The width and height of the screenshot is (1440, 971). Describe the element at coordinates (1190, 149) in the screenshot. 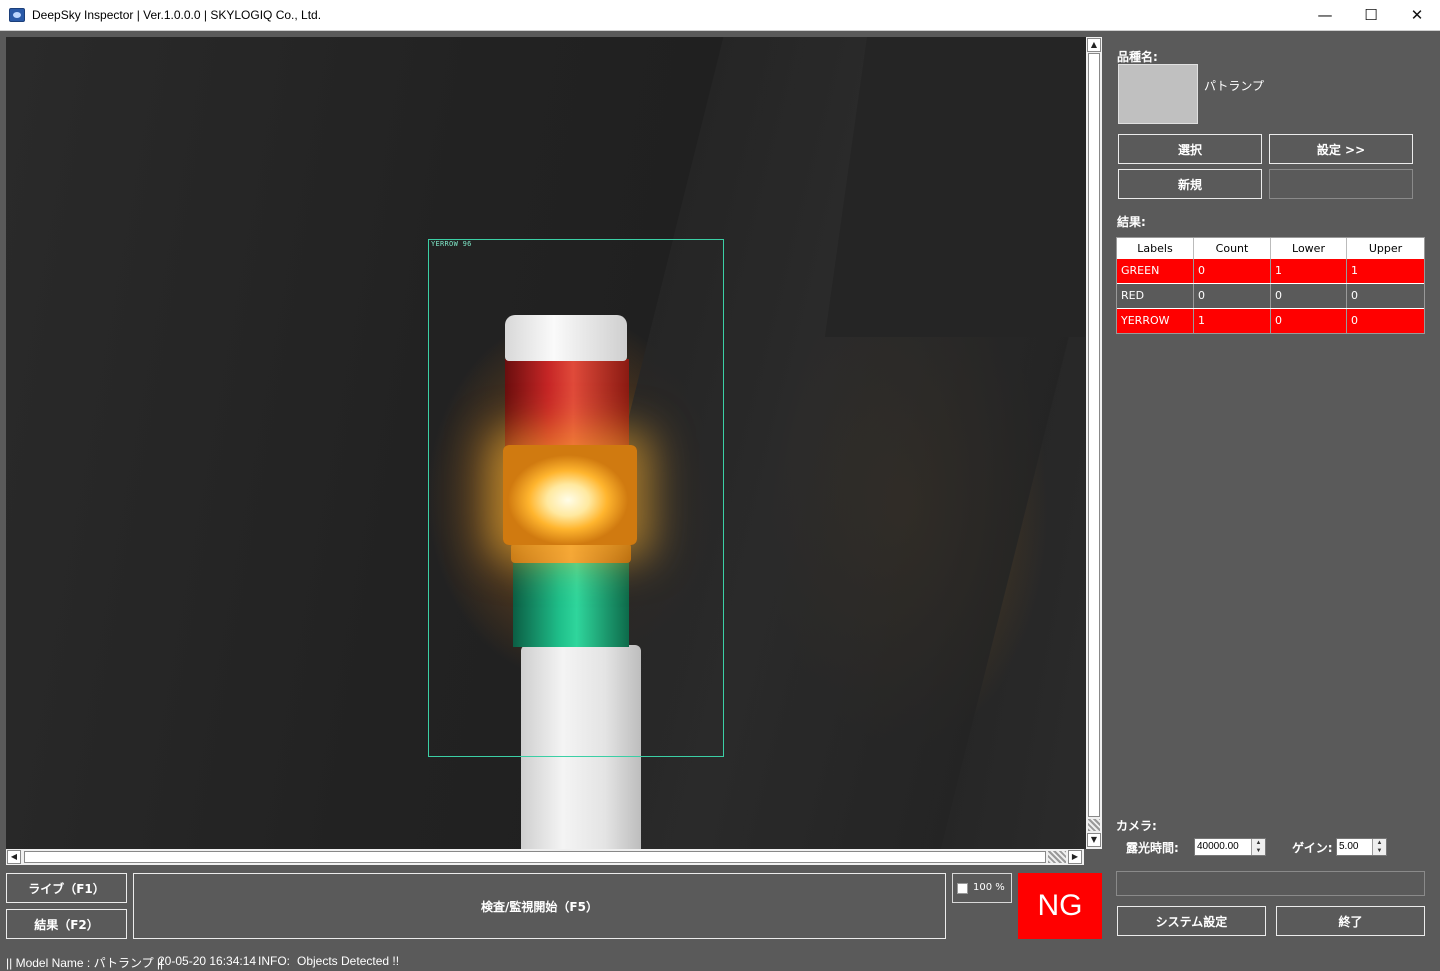

I see `select-button: 選択` at that location.